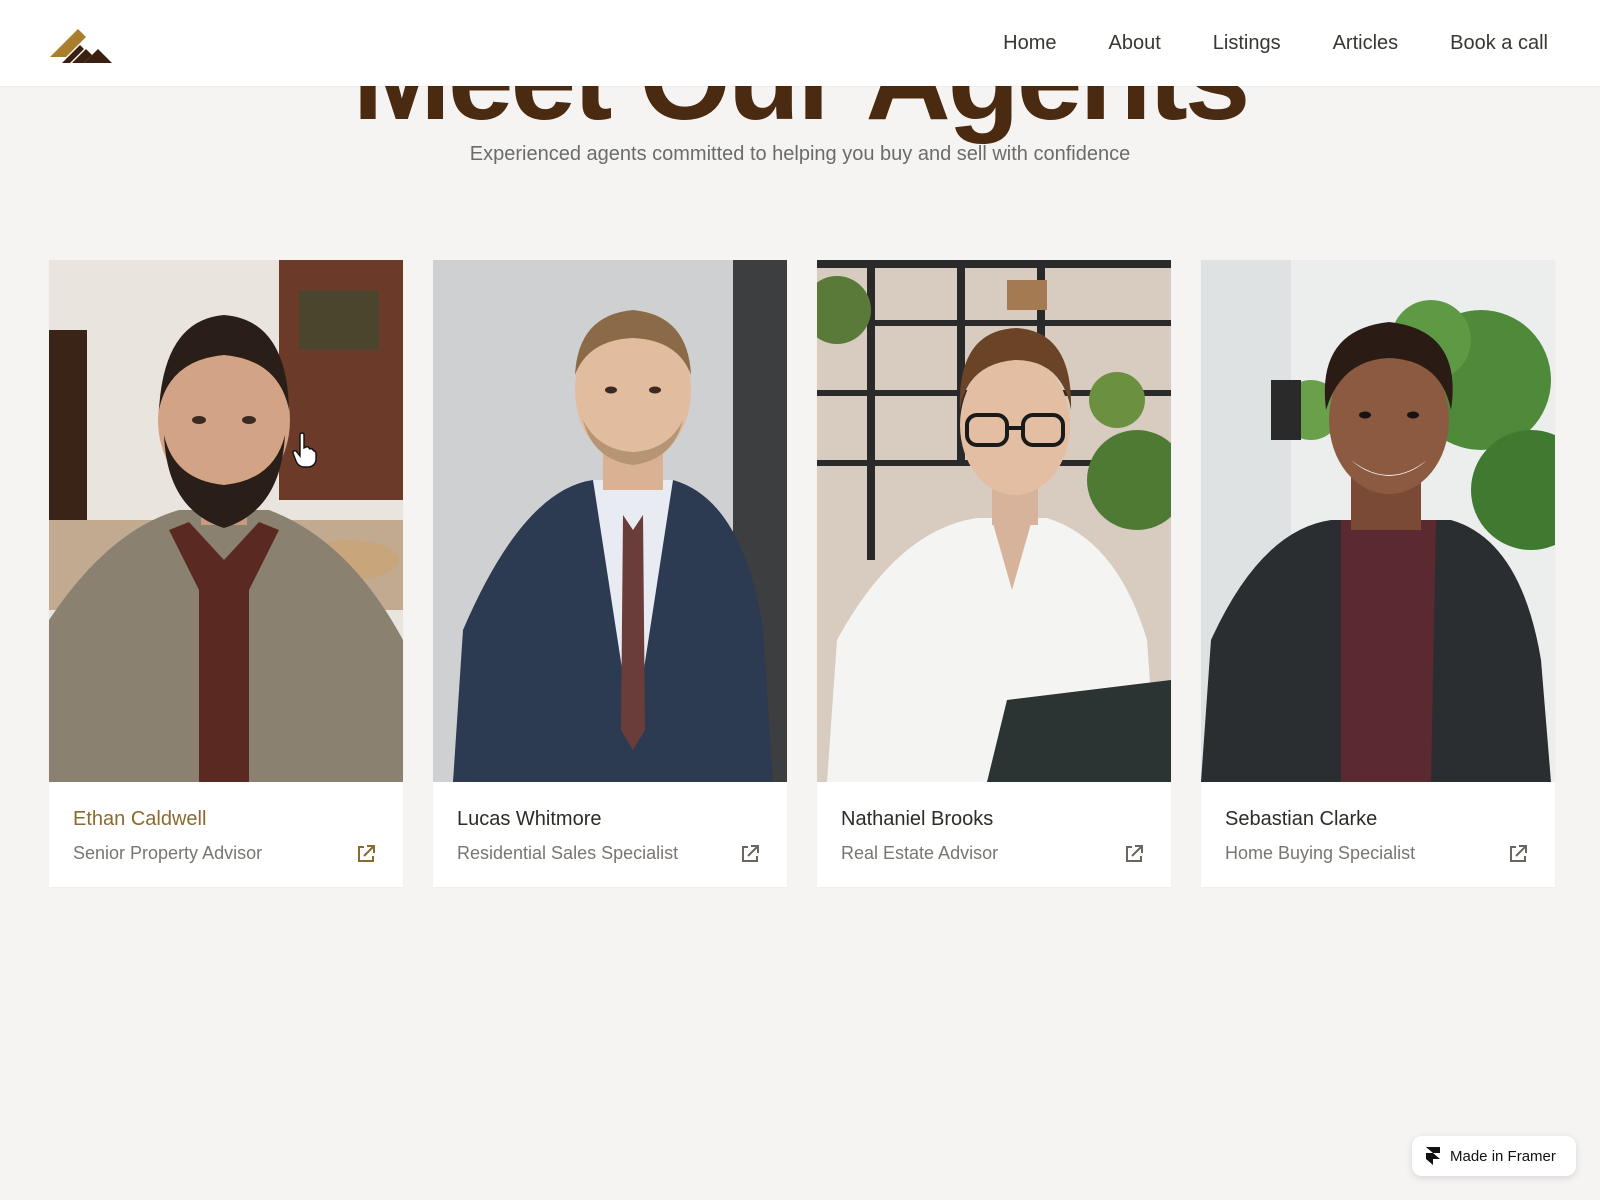 Image resolution: width=1600 pixels, height=1200 pixels. I want to click on agent-card: Sebastian Clarke Home Buying Specialist, so click(1378, 573).